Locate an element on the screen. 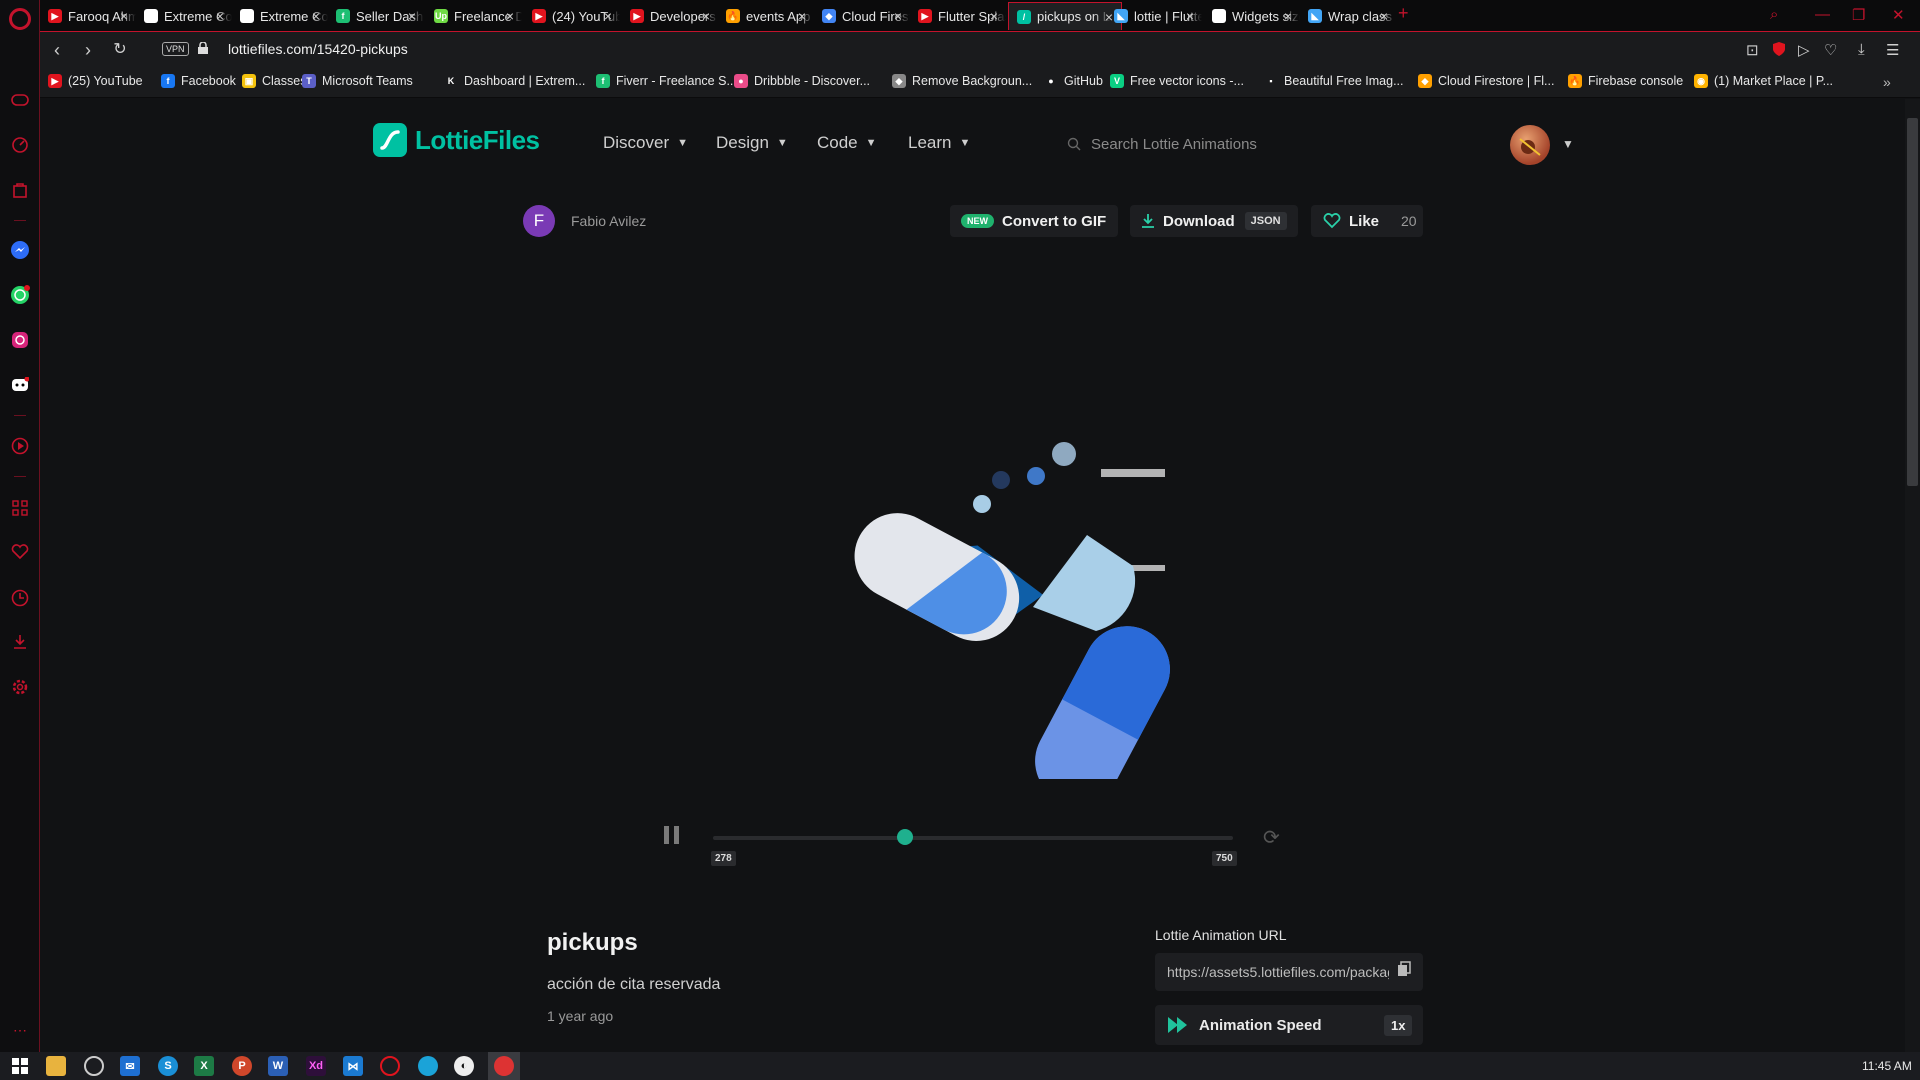  flow-send-icon: ▷ is located at coordinates (1804, 50).